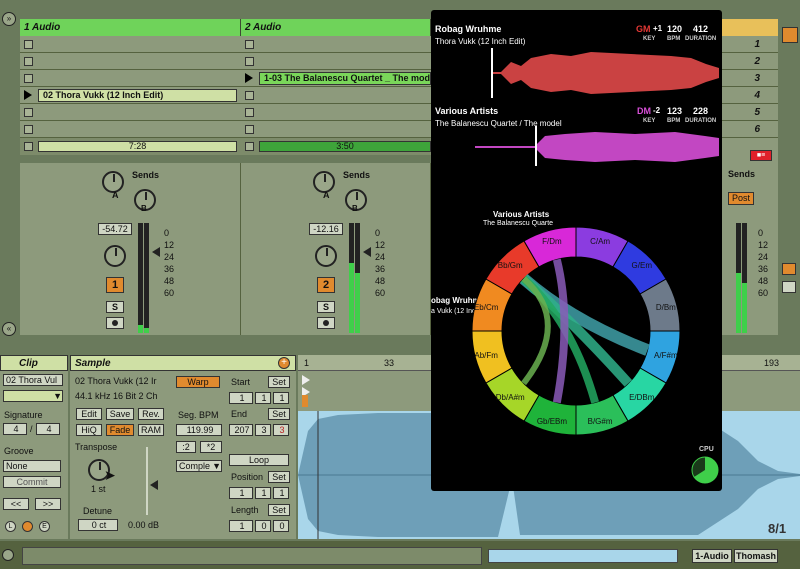 Image resolution: width=800 pixels, height=569 pixels. I want to click on clip-name: 1-03 The Balanescu Quartet _ The model, so click(345, 78).